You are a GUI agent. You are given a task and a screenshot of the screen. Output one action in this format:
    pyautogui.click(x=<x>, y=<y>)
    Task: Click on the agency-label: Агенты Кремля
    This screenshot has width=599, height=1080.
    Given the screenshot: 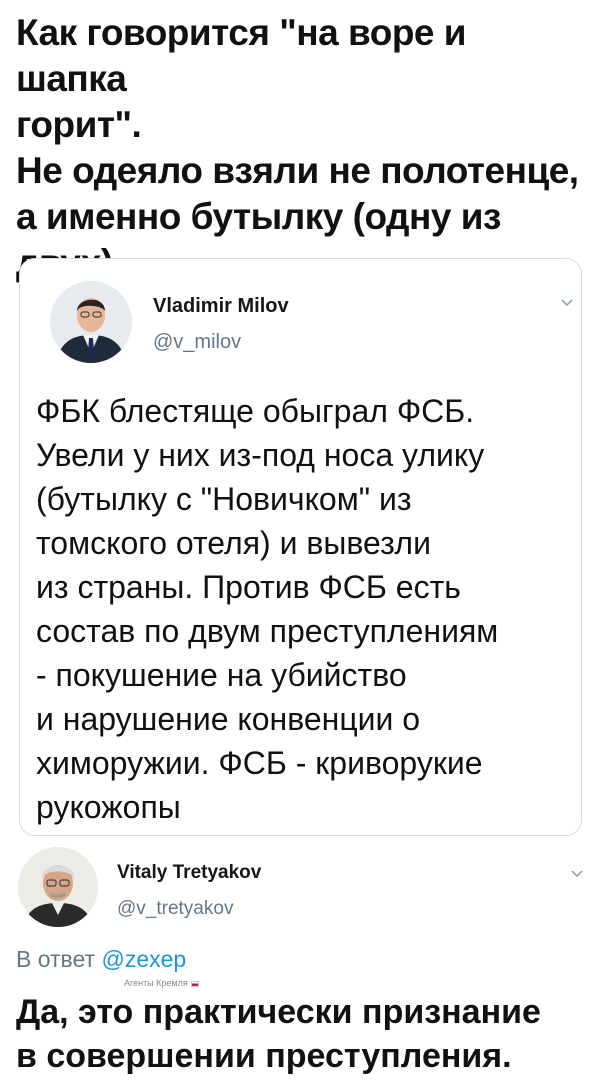 What is the action you would take?
    pyautogui.click(x=161, y=983)
    